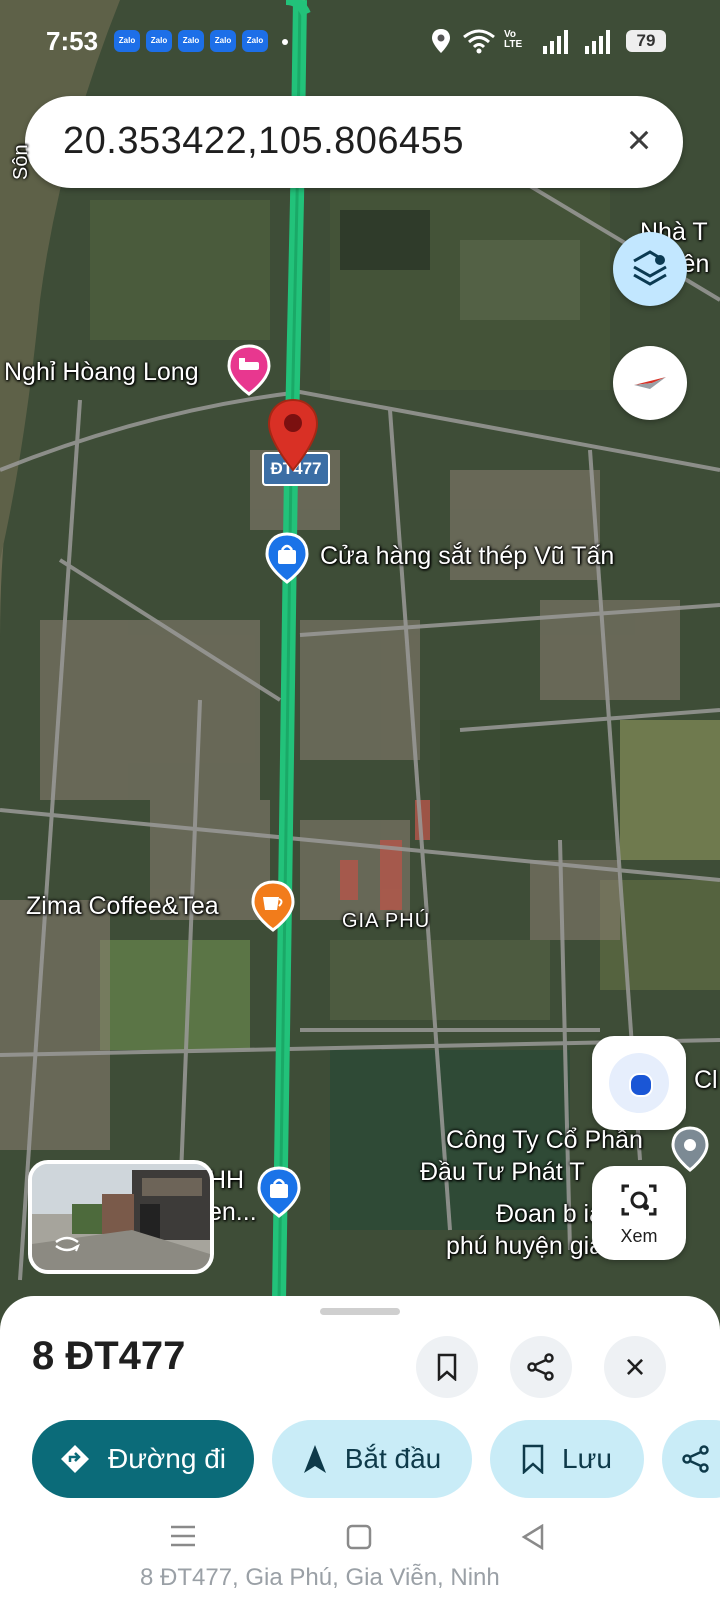 Image resolution: width=720 pixels, height=1600 pixels. I want to click on directions-button: Đường đi, so click(143, 1459).